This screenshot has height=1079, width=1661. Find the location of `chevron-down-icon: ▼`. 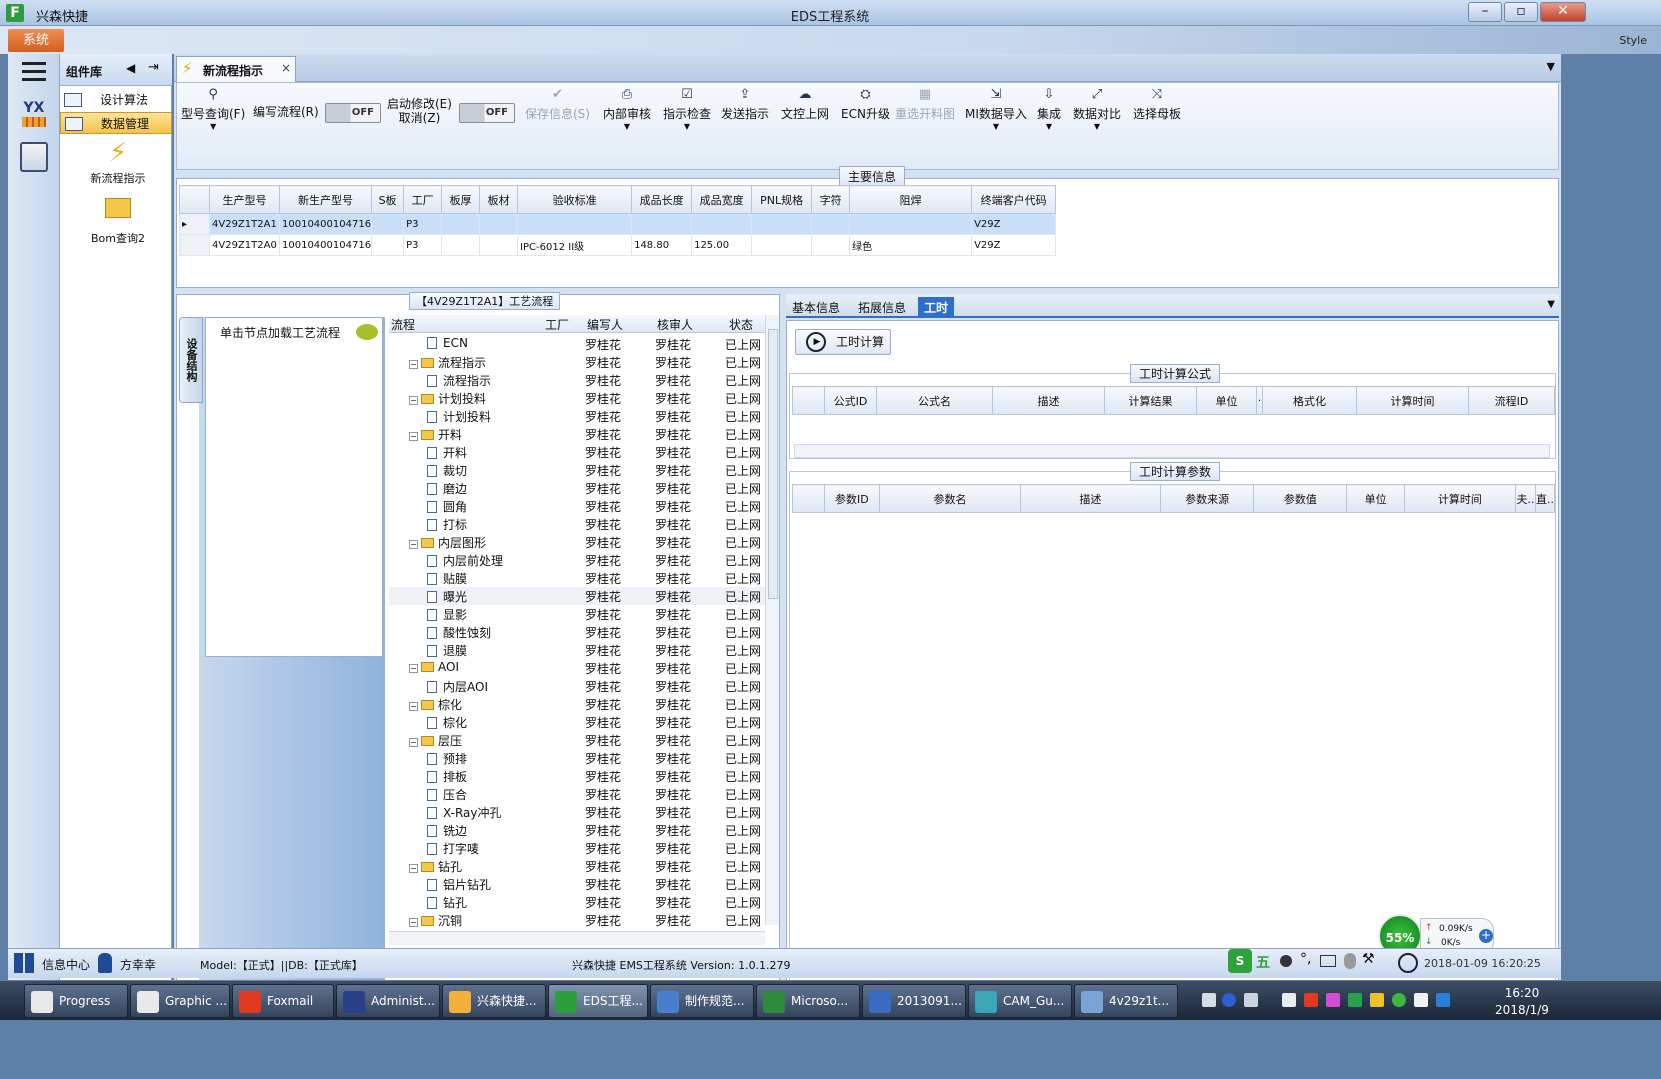

chevron-down-icon: ▼ is located at coordinates (1551, 304).